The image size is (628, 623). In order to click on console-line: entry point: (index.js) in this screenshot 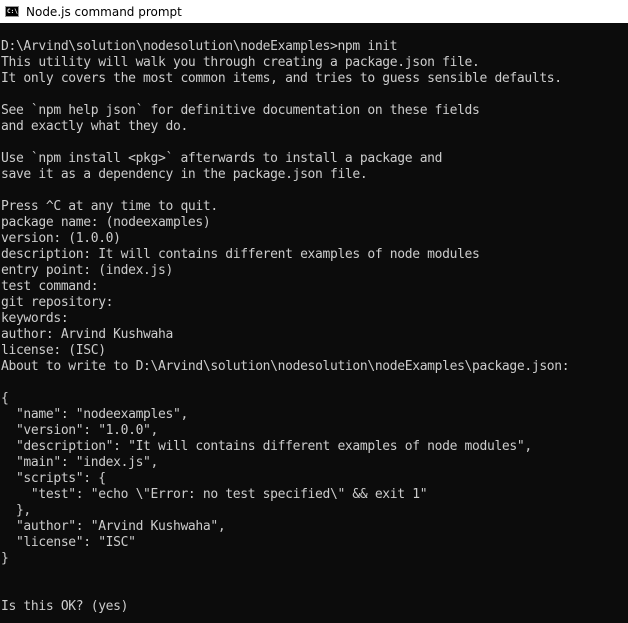, I will do `click(87, 270)`.